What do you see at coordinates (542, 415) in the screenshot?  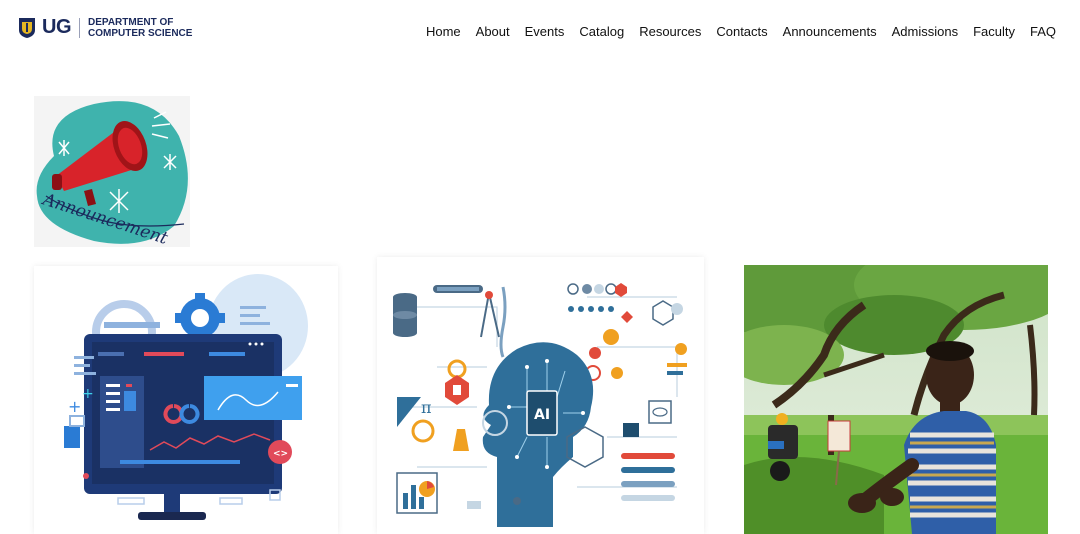 I see `ai-chip-label: AI` at bounding box center [542, 415].